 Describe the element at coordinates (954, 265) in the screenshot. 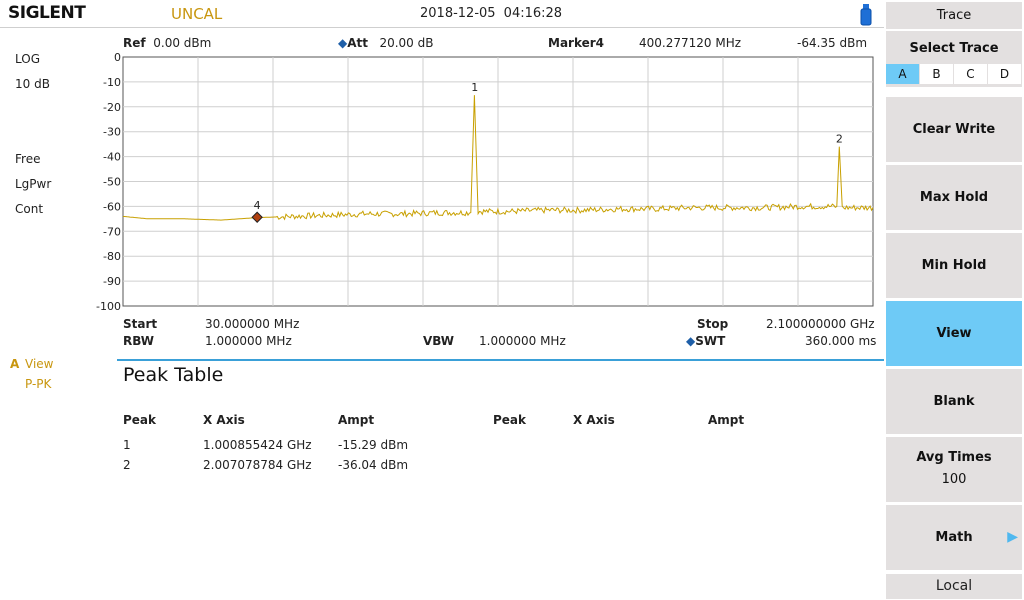

I see `min-hold-button: Min Hold` at that location.